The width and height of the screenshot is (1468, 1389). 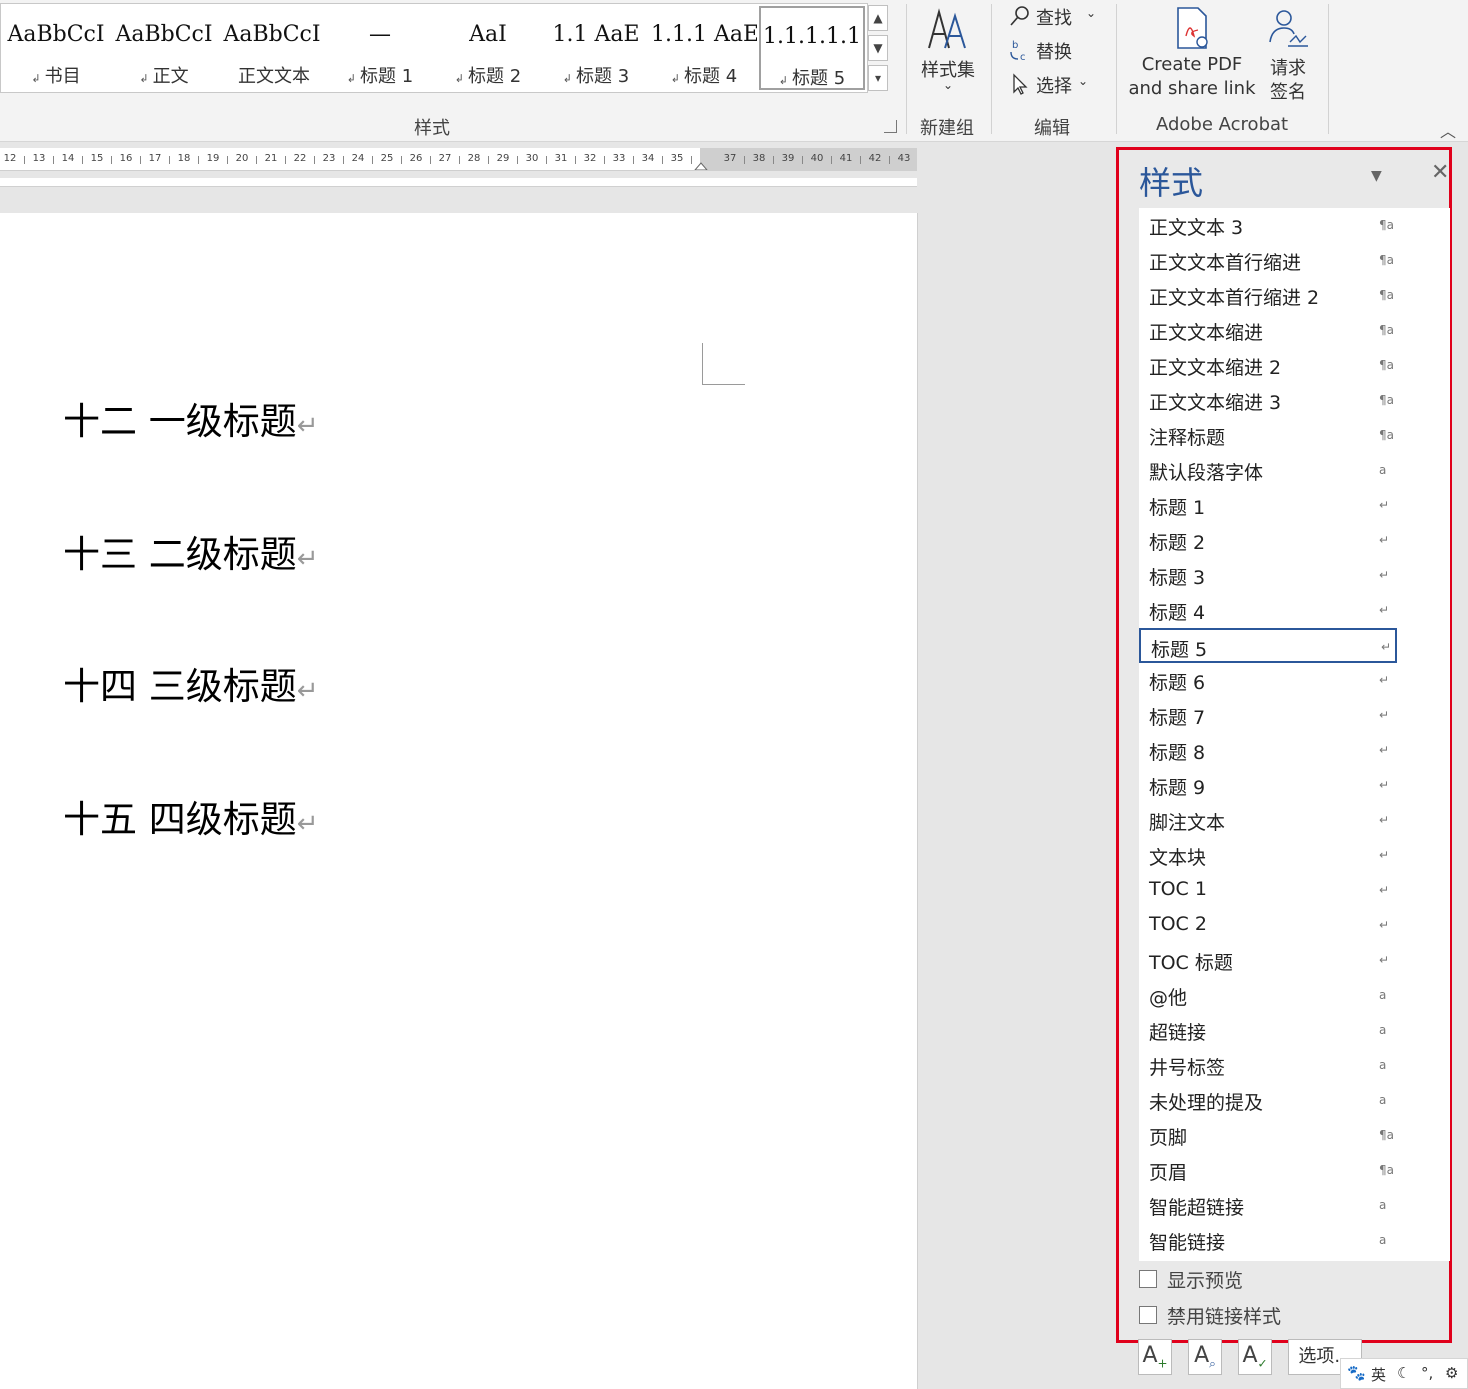 What do you see at coordinates (1171, 183) in the screenshot?
I see `styles-pane-title: 样式` at bounding box center [1171, 183].